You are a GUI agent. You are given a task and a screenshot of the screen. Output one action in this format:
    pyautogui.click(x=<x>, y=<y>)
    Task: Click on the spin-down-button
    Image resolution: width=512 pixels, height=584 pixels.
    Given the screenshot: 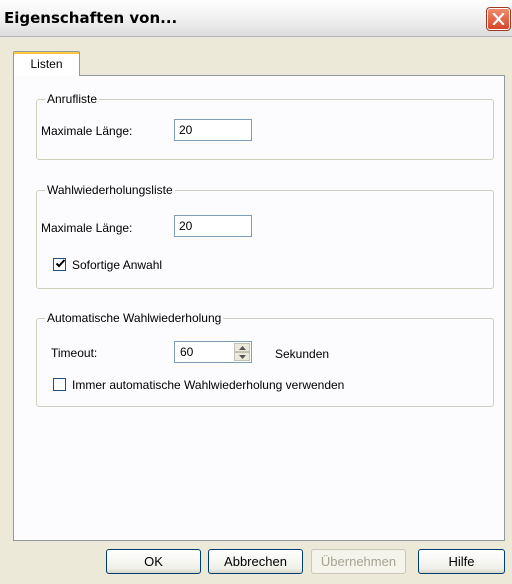 What is the action you would take?
    pyautogui.click(x=242, y=356)
    